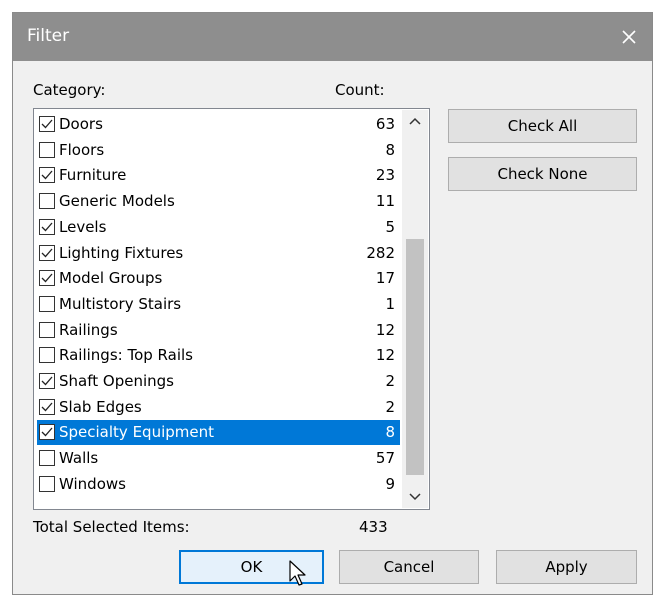 This screenshot has width=657, height=599. What do you see at coordinates (126, 355) in the screenshot?
I see `item-name: Railings: Top Rails` at bounding box center [126, 355].